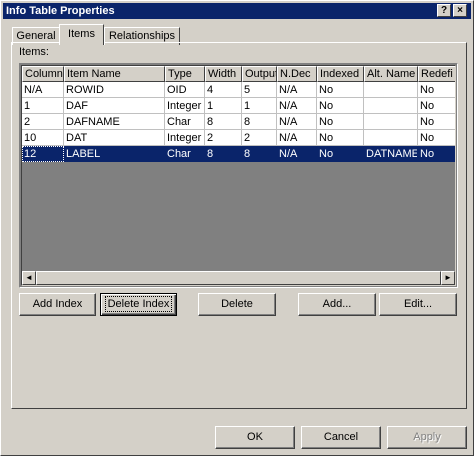  I want to click on cell-output: 5, so click(259, 90).